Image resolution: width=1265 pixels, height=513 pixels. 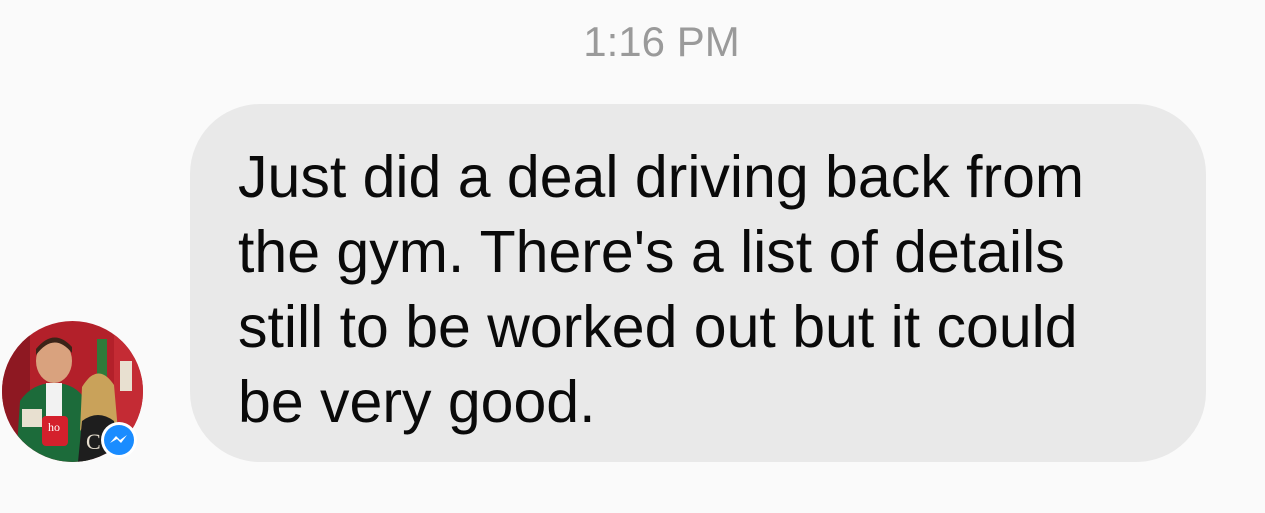 I want to click on messenger-icon, so click(x=119, y=440).